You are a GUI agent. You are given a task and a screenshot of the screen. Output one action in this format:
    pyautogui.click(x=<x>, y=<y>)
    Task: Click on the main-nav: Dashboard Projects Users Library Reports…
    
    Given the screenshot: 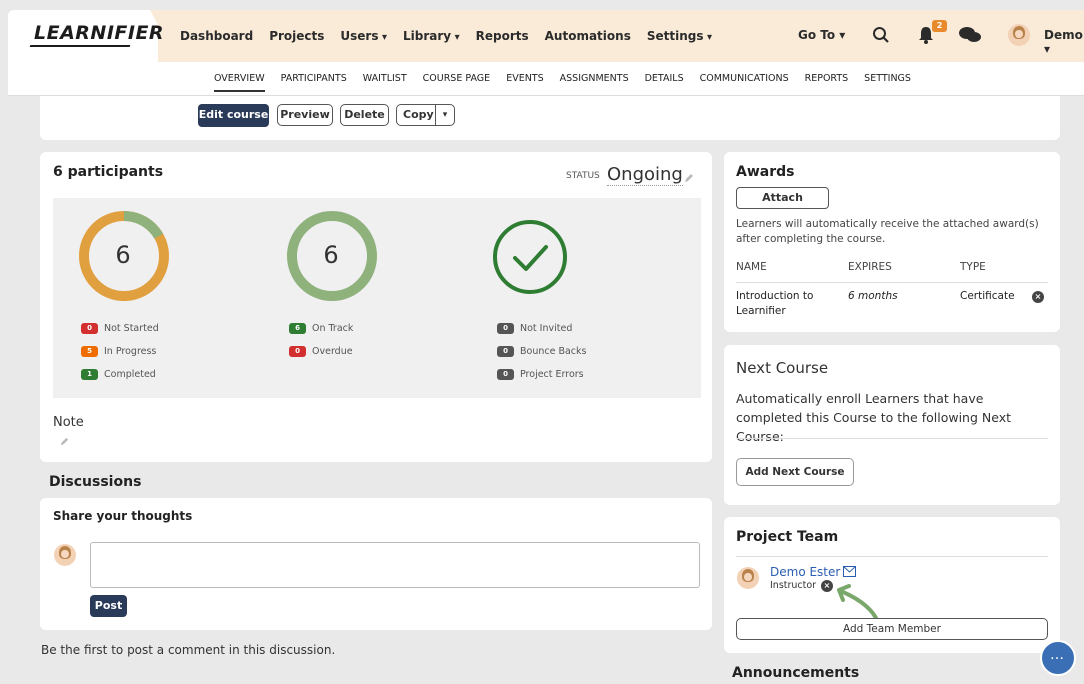 What is the action you would take?
    pyautogui.click(x=446, y=36)
    